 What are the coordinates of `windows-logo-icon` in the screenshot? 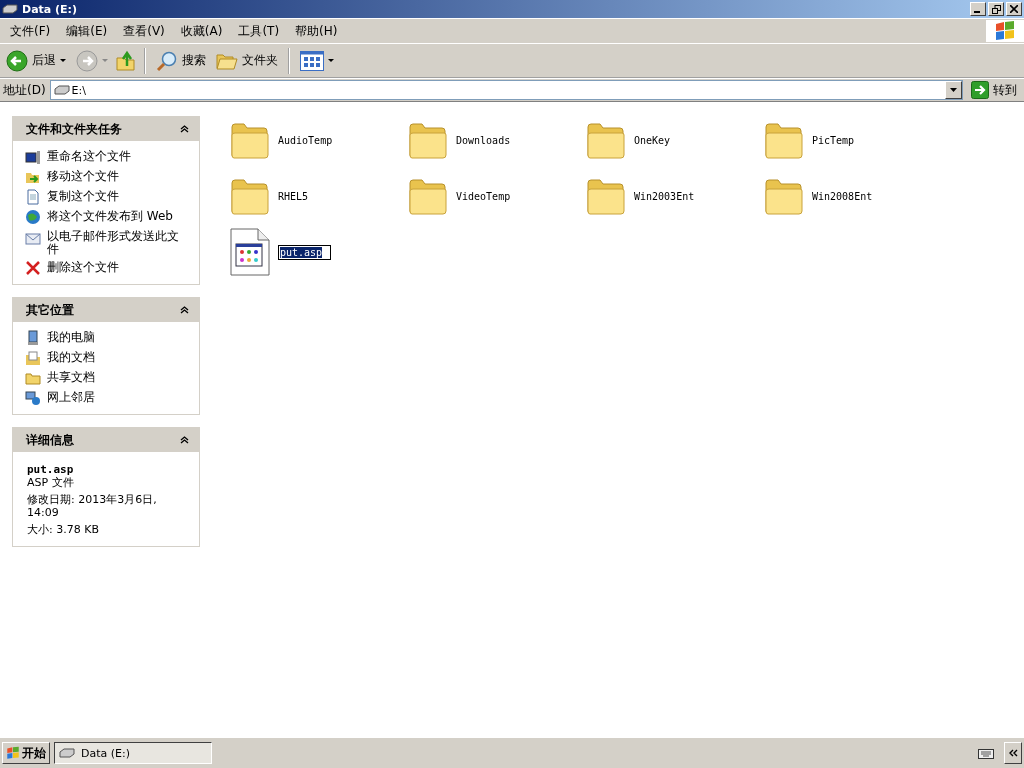 It's located at (13, 753).